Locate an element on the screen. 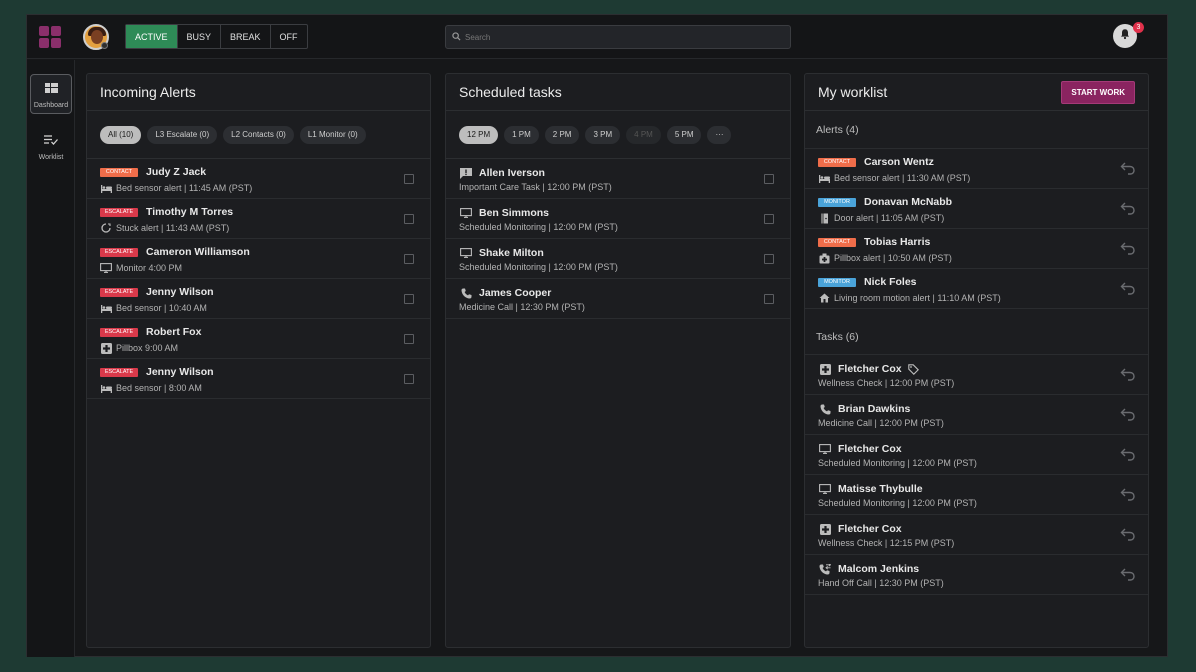 The height and width of the screenshot is (672, 1196). status-break-button: BREAK is located at coordinates (246, 36).